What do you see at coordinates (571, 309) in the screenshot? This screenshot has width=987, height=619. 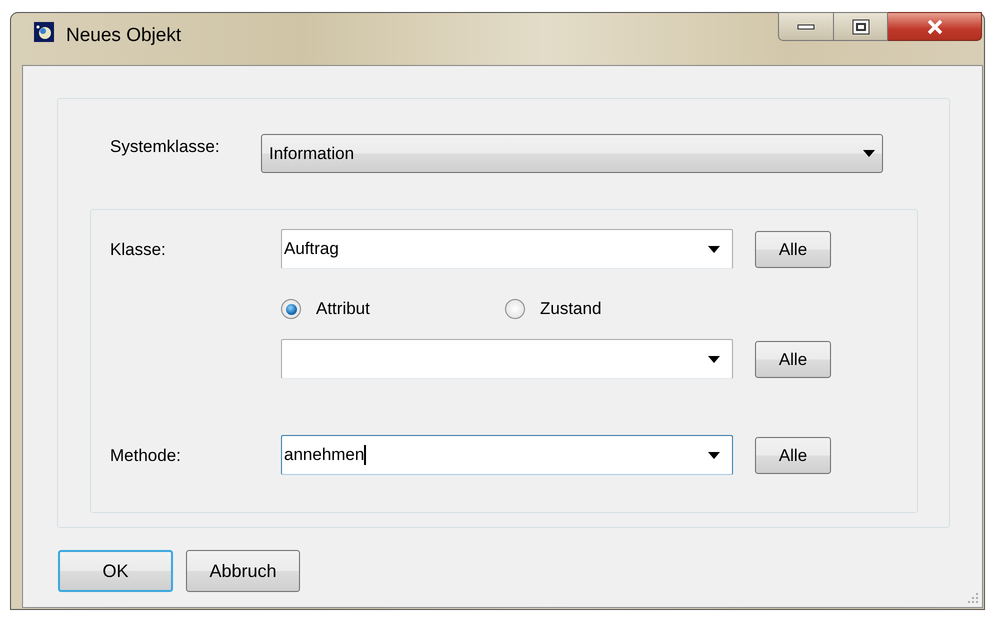 I see `radio-label: Zustand` at bounding box center [571, 309].